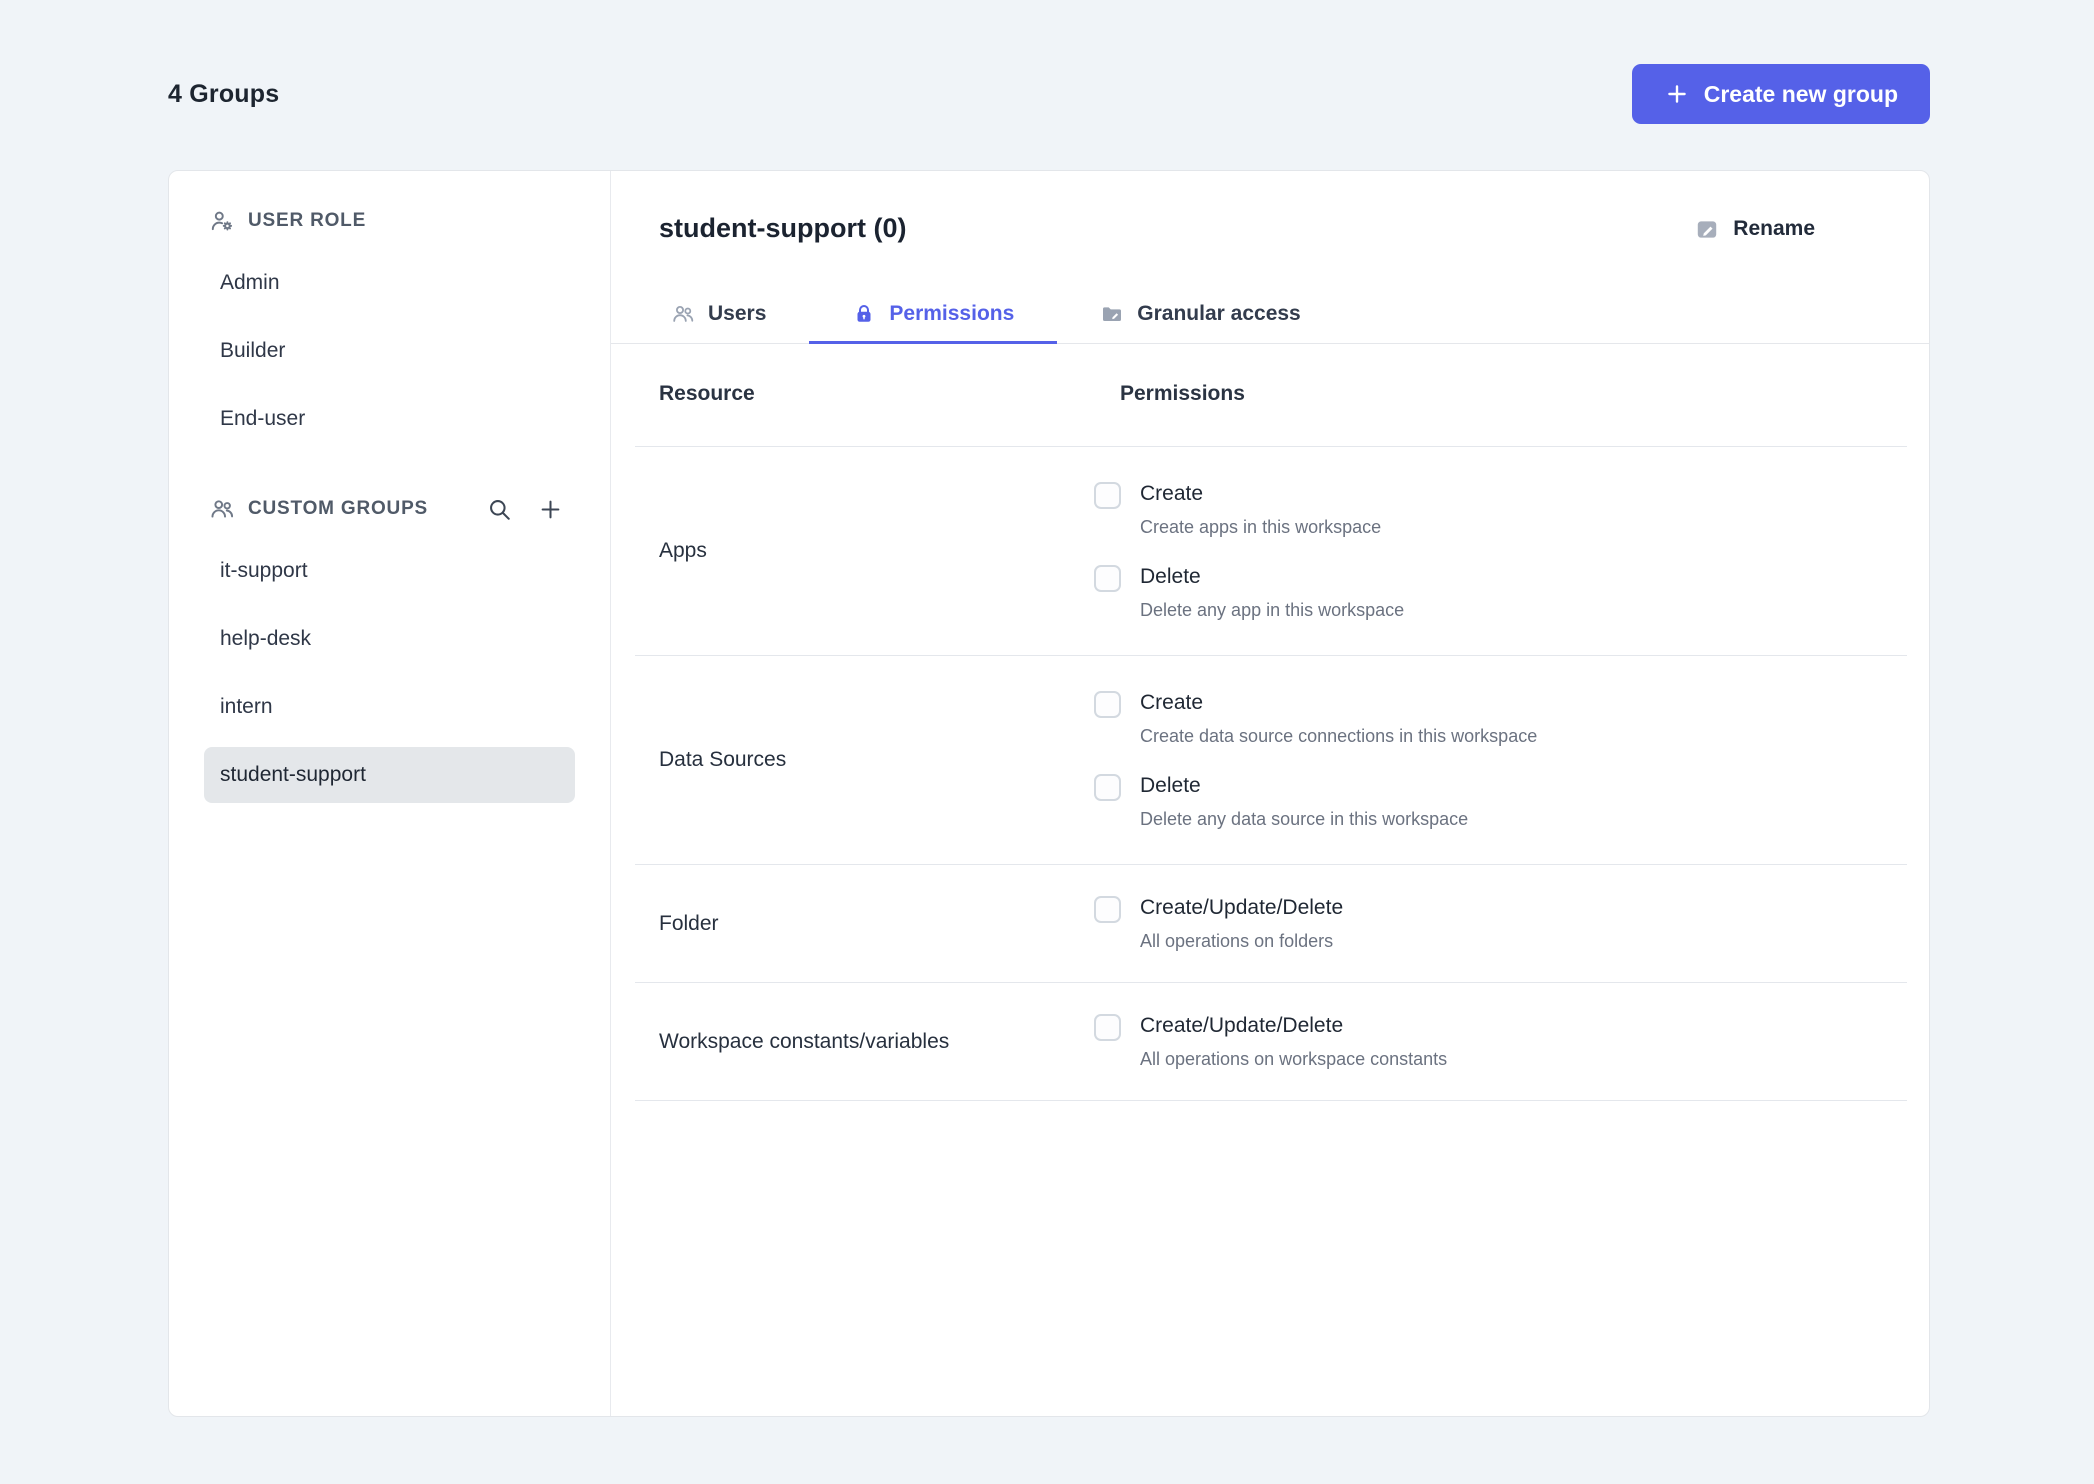 The height and width of the screenshot is (1484, 2094). What do you see at coordinates (1500, 592) in the screenshot?
I see `permission-item: Delete Delete any app in this workspace` at bounding box center [1500, 592].